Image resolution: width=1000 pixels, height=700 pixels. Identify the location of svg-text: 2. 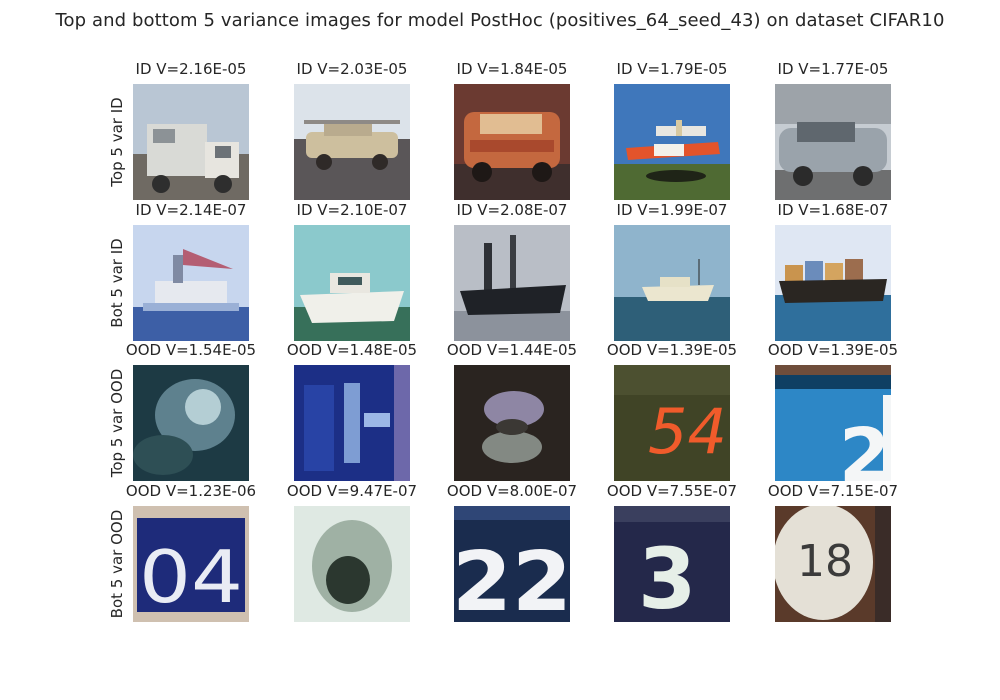
(865, 447).